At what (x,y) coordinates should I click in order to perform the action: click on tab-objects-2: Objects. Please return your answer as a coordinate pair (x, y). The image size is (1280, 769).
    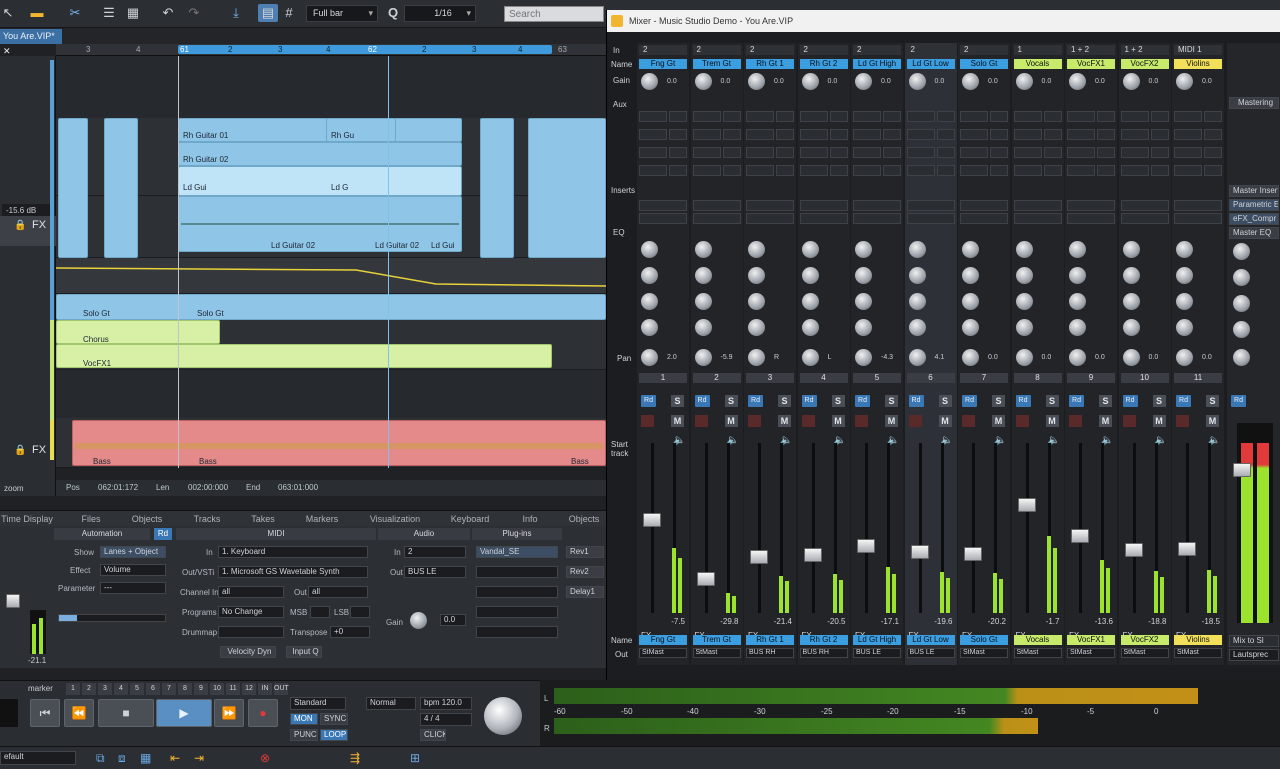
    Looking at the image, I should click on (584, 519).